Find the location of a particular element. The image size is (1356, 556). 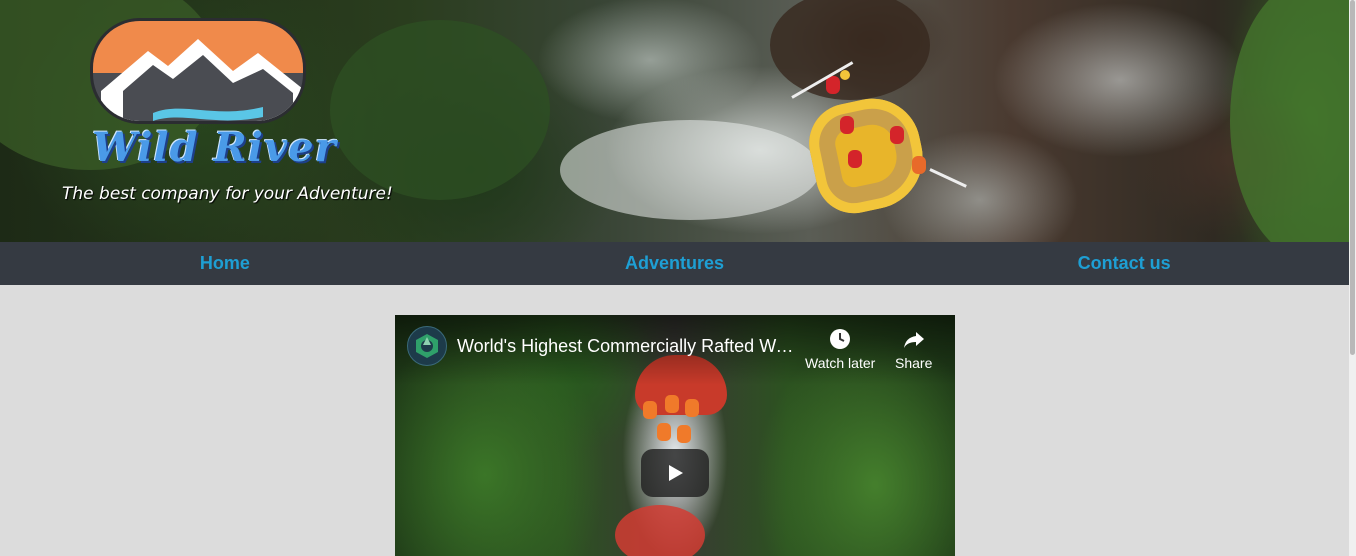

share-button: Share is located at coordinates (913, 349).